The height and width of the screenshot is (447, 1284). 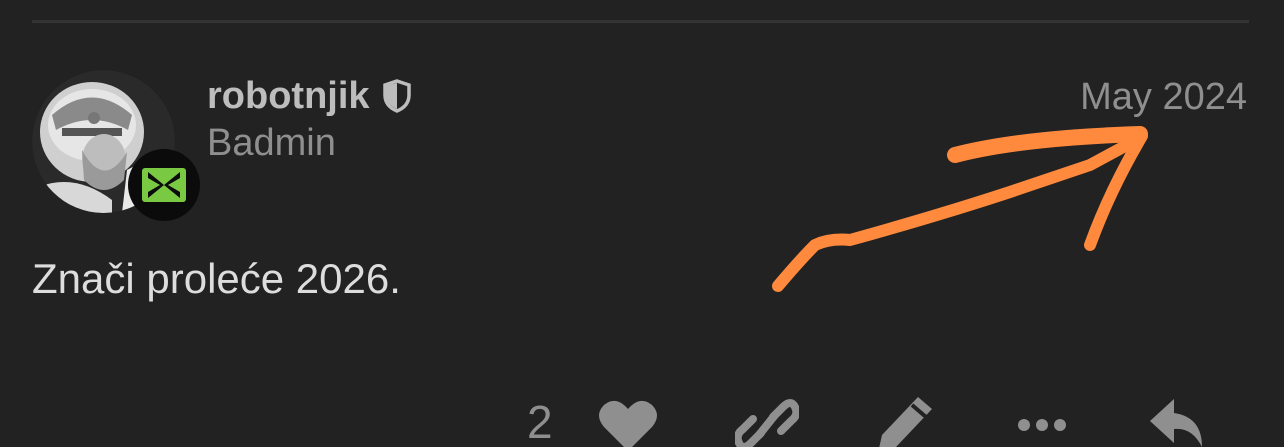 I want to click on edit-button, so click(x=904, y=421).